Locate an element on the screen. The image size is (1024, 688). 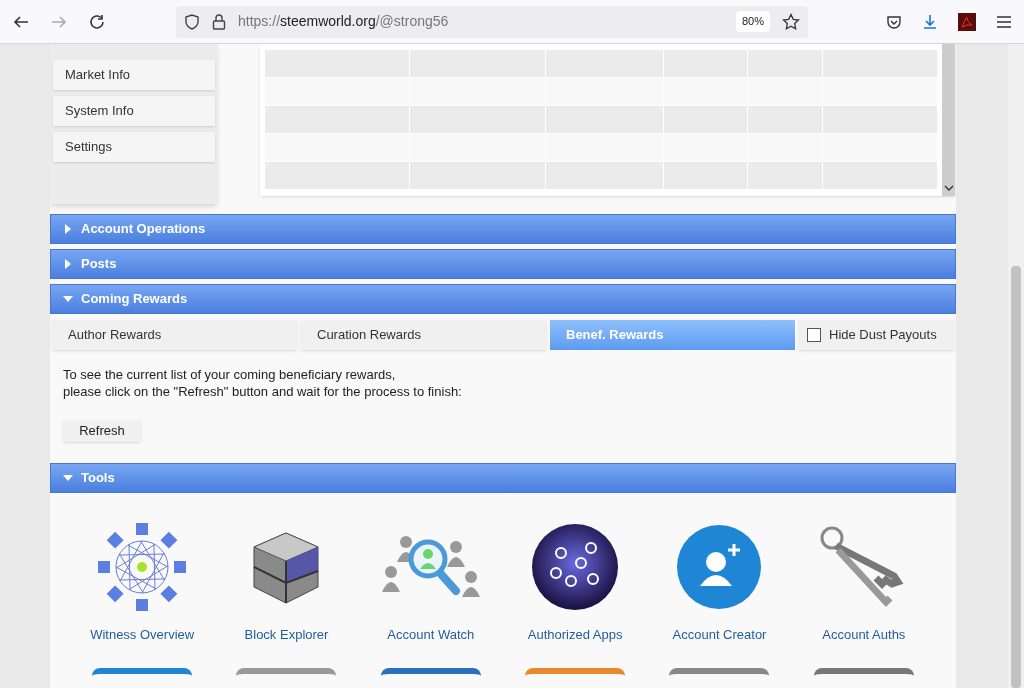
add-user-icon is located at coordinates (719, 566).